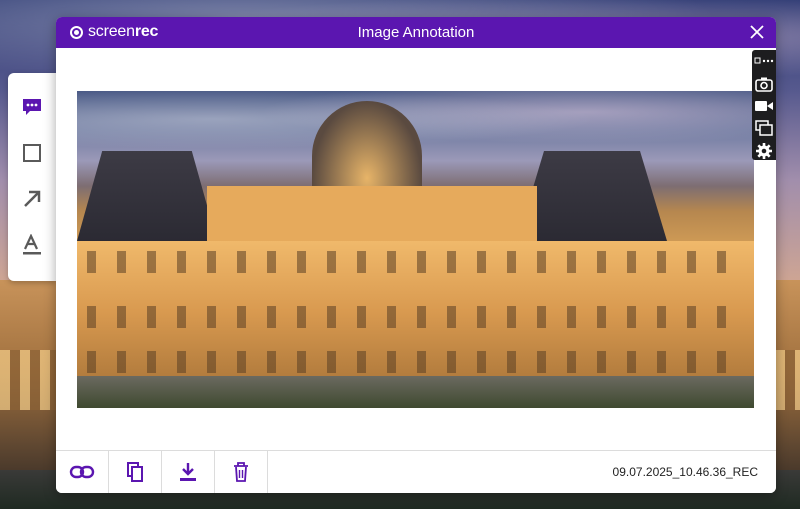 This screenshot has width=800, height=509. I want to click on delete-button, so click(241, 472).